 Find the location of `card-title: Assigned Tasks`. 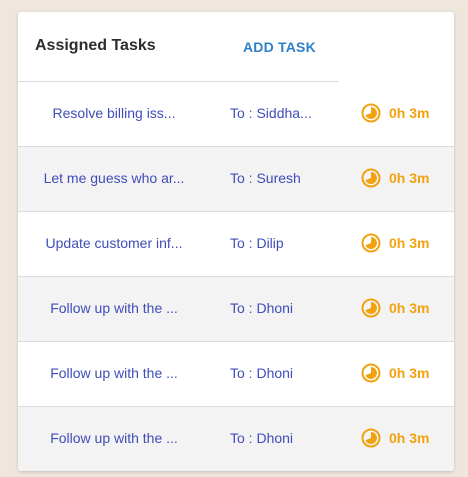

card-title: Assigned Tasks is located at coordinates (95, 45).